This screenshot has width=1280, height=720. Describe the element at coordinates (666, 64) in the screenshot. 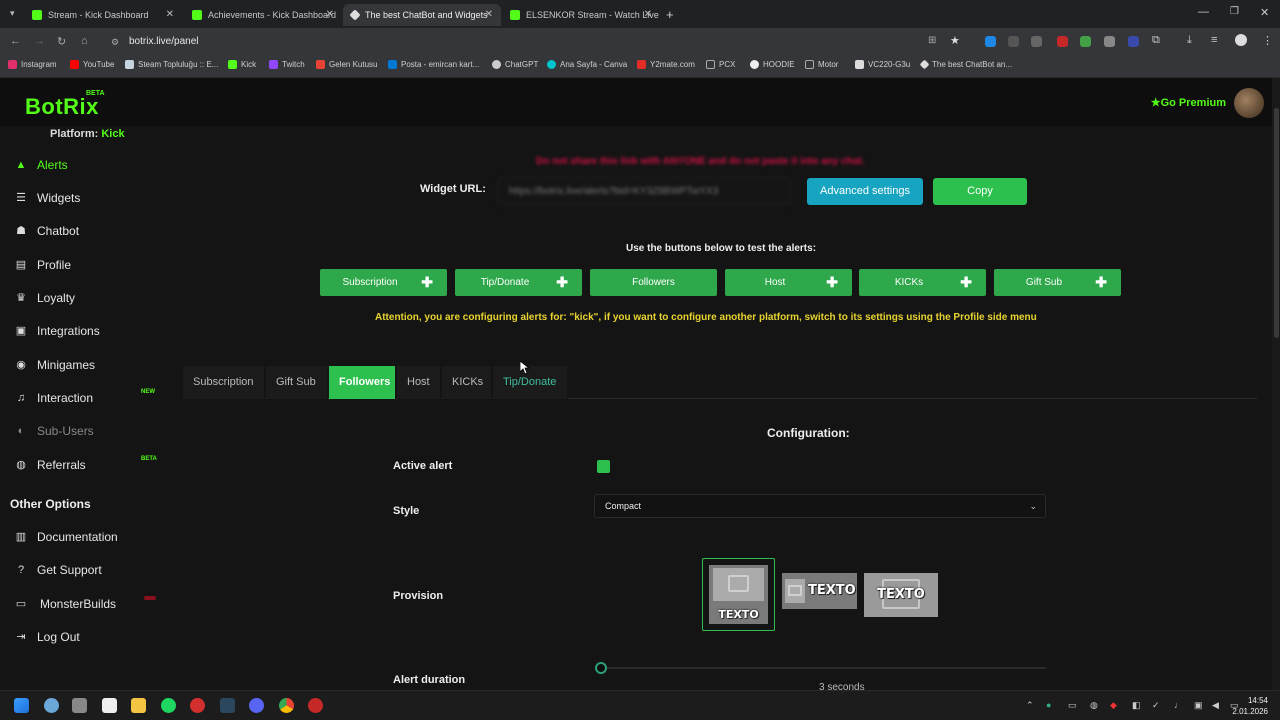

I see `bookmark-y2mate: Y2mate.com` at that location.